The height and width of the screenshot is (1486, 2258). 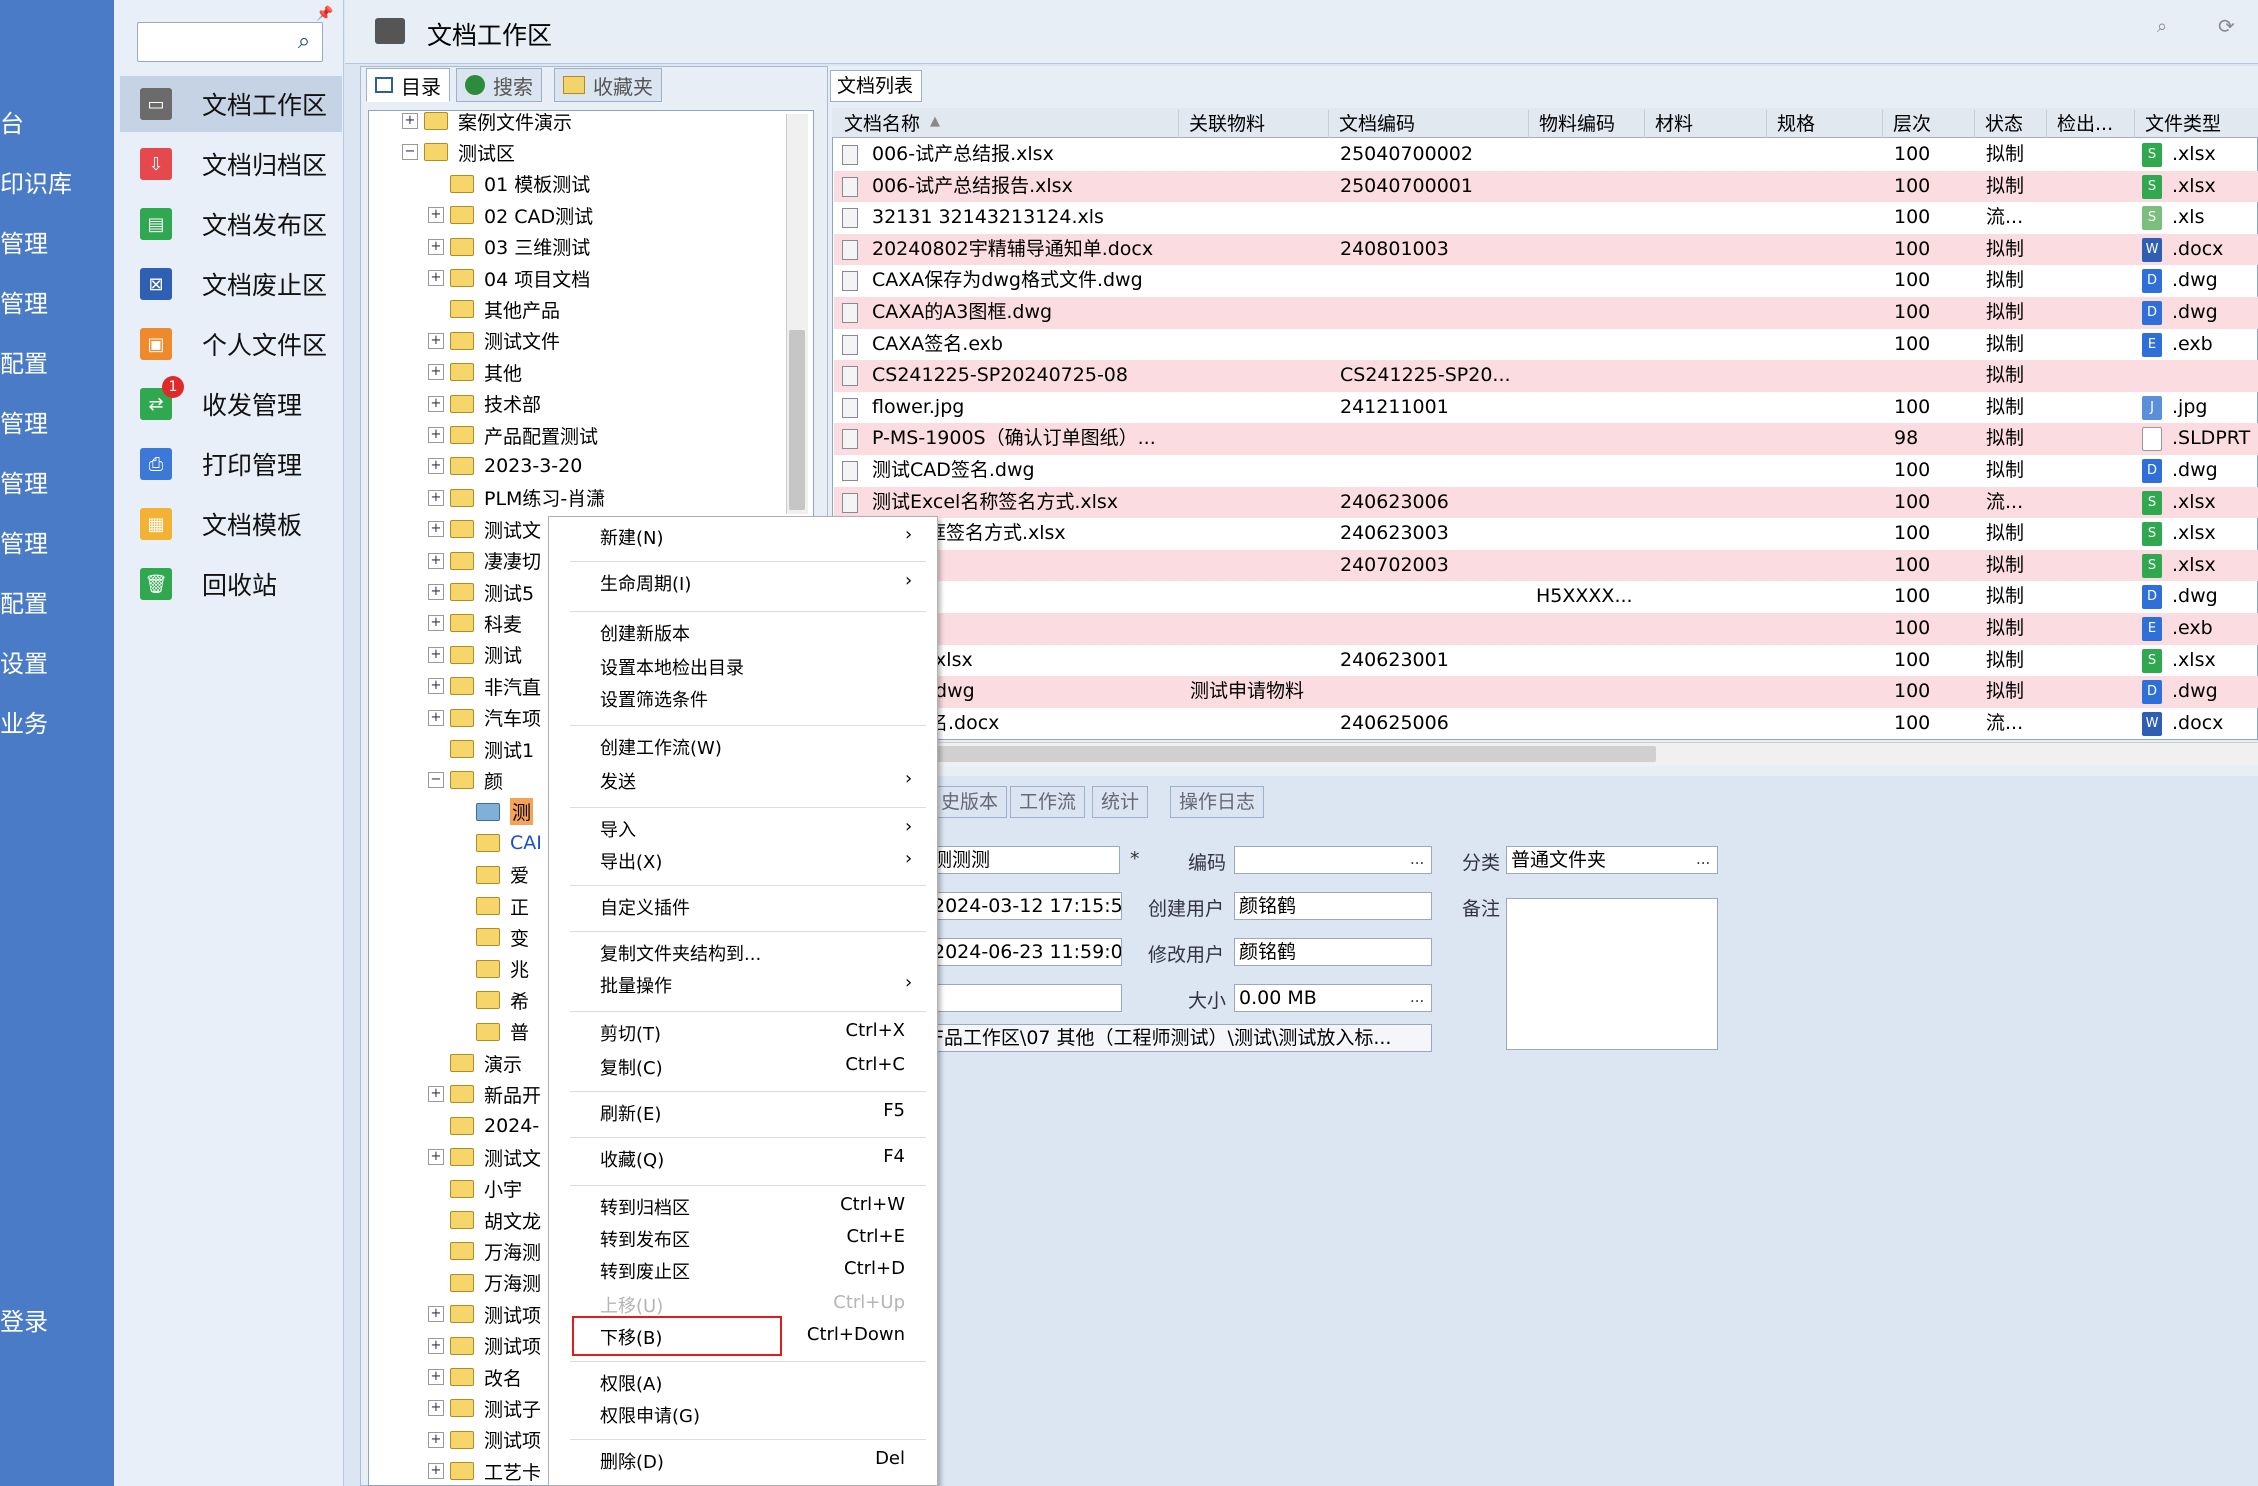 What do you see at coordinates (491, 1000) in the screenshot?
I see `tree-node: 希` at bounding box center [491, 1000].